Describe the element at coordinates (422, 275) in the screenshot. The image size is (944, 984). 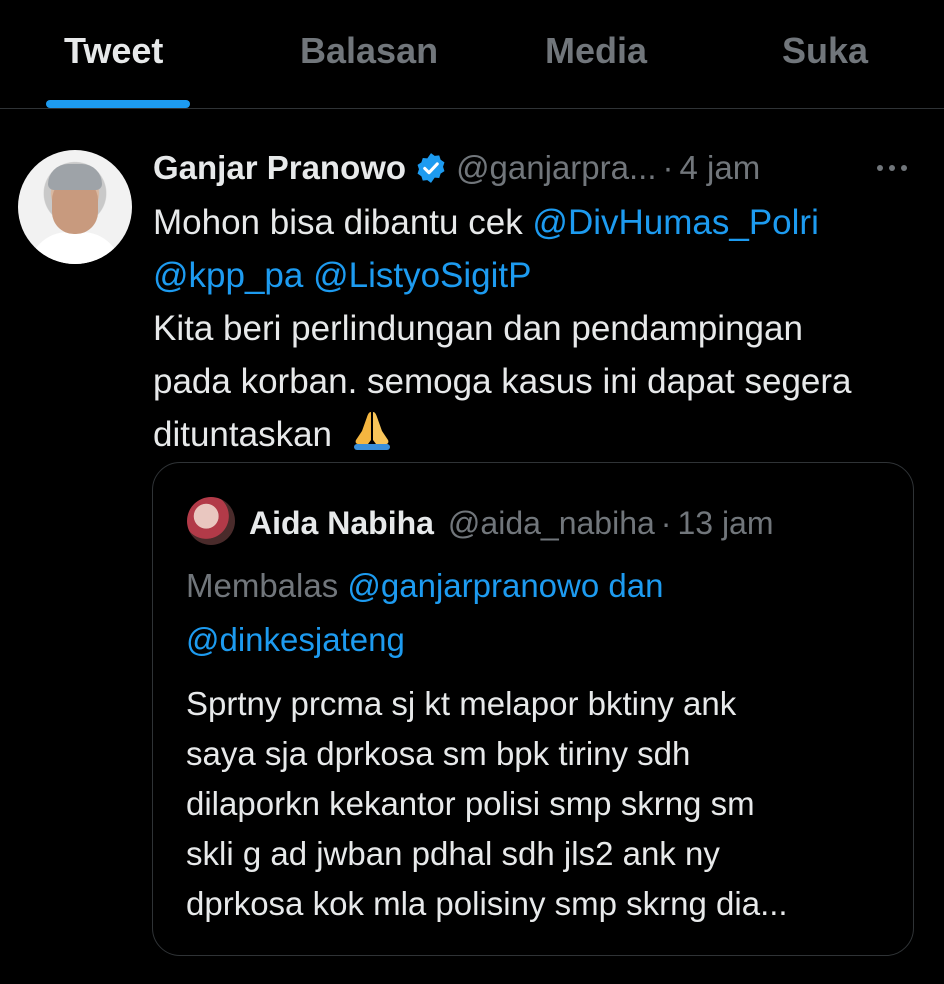
I see `mention-link: @ListyoSigitP` at that location.